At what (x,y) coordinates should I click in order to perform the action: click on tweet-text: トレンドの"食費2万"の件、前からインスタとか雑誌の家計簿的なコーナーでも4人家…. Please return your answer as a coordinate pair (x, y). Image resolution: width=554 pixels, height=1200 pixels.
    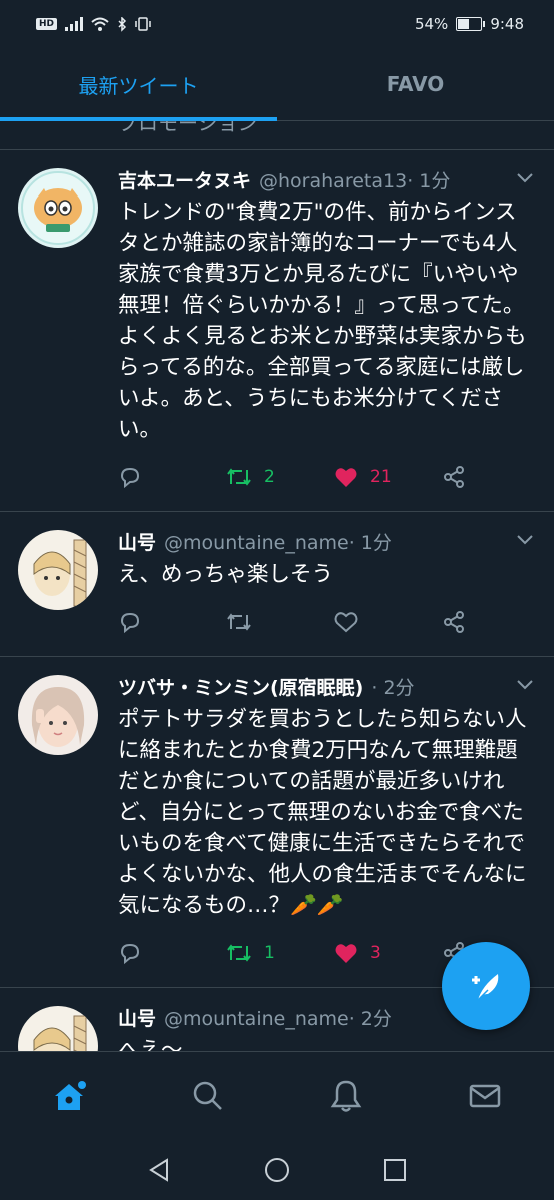
    Looking at the image, I should click on (322, 321).